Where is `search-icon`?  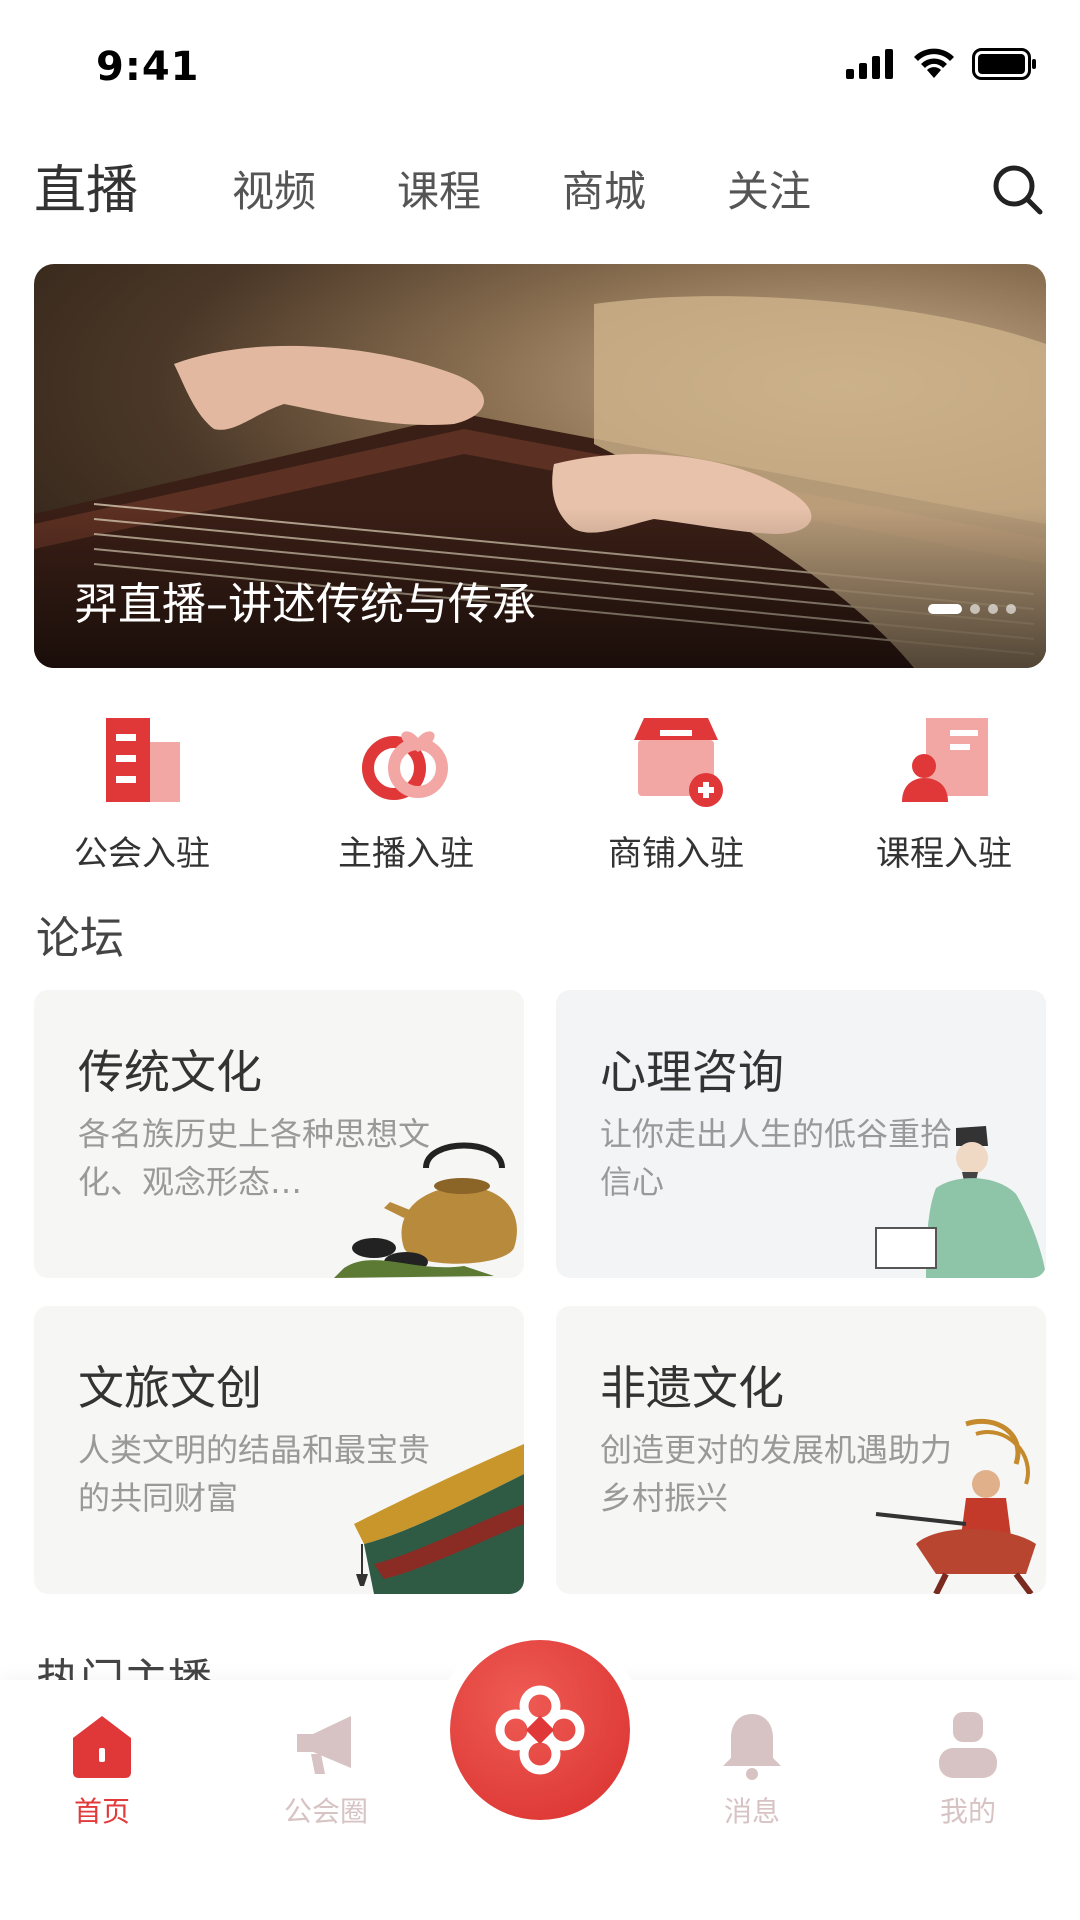
search-icon is located at coordinates (1018, 190).